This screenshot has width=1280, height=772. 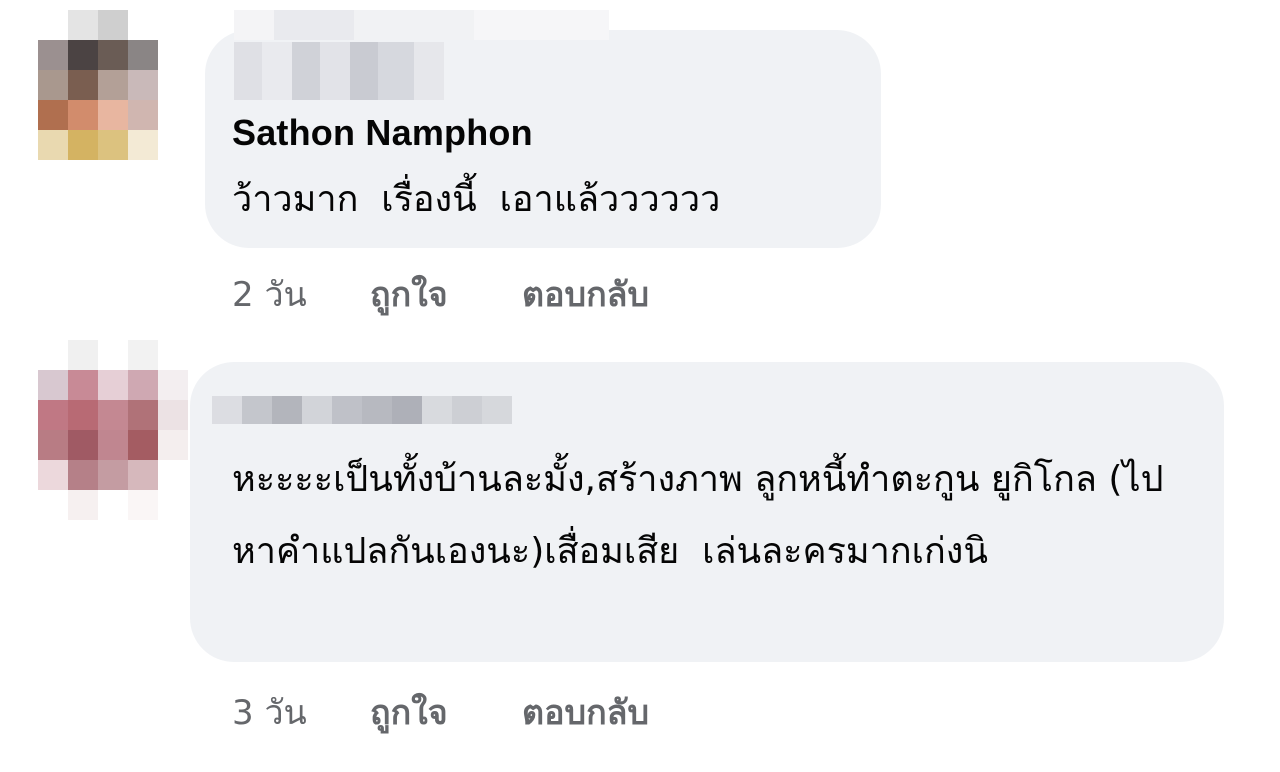 What do you see at coordinates (301, 294) in the screenshot?
I see `comment-timestamp: 2 วัน` at bounding box center [301, 294].